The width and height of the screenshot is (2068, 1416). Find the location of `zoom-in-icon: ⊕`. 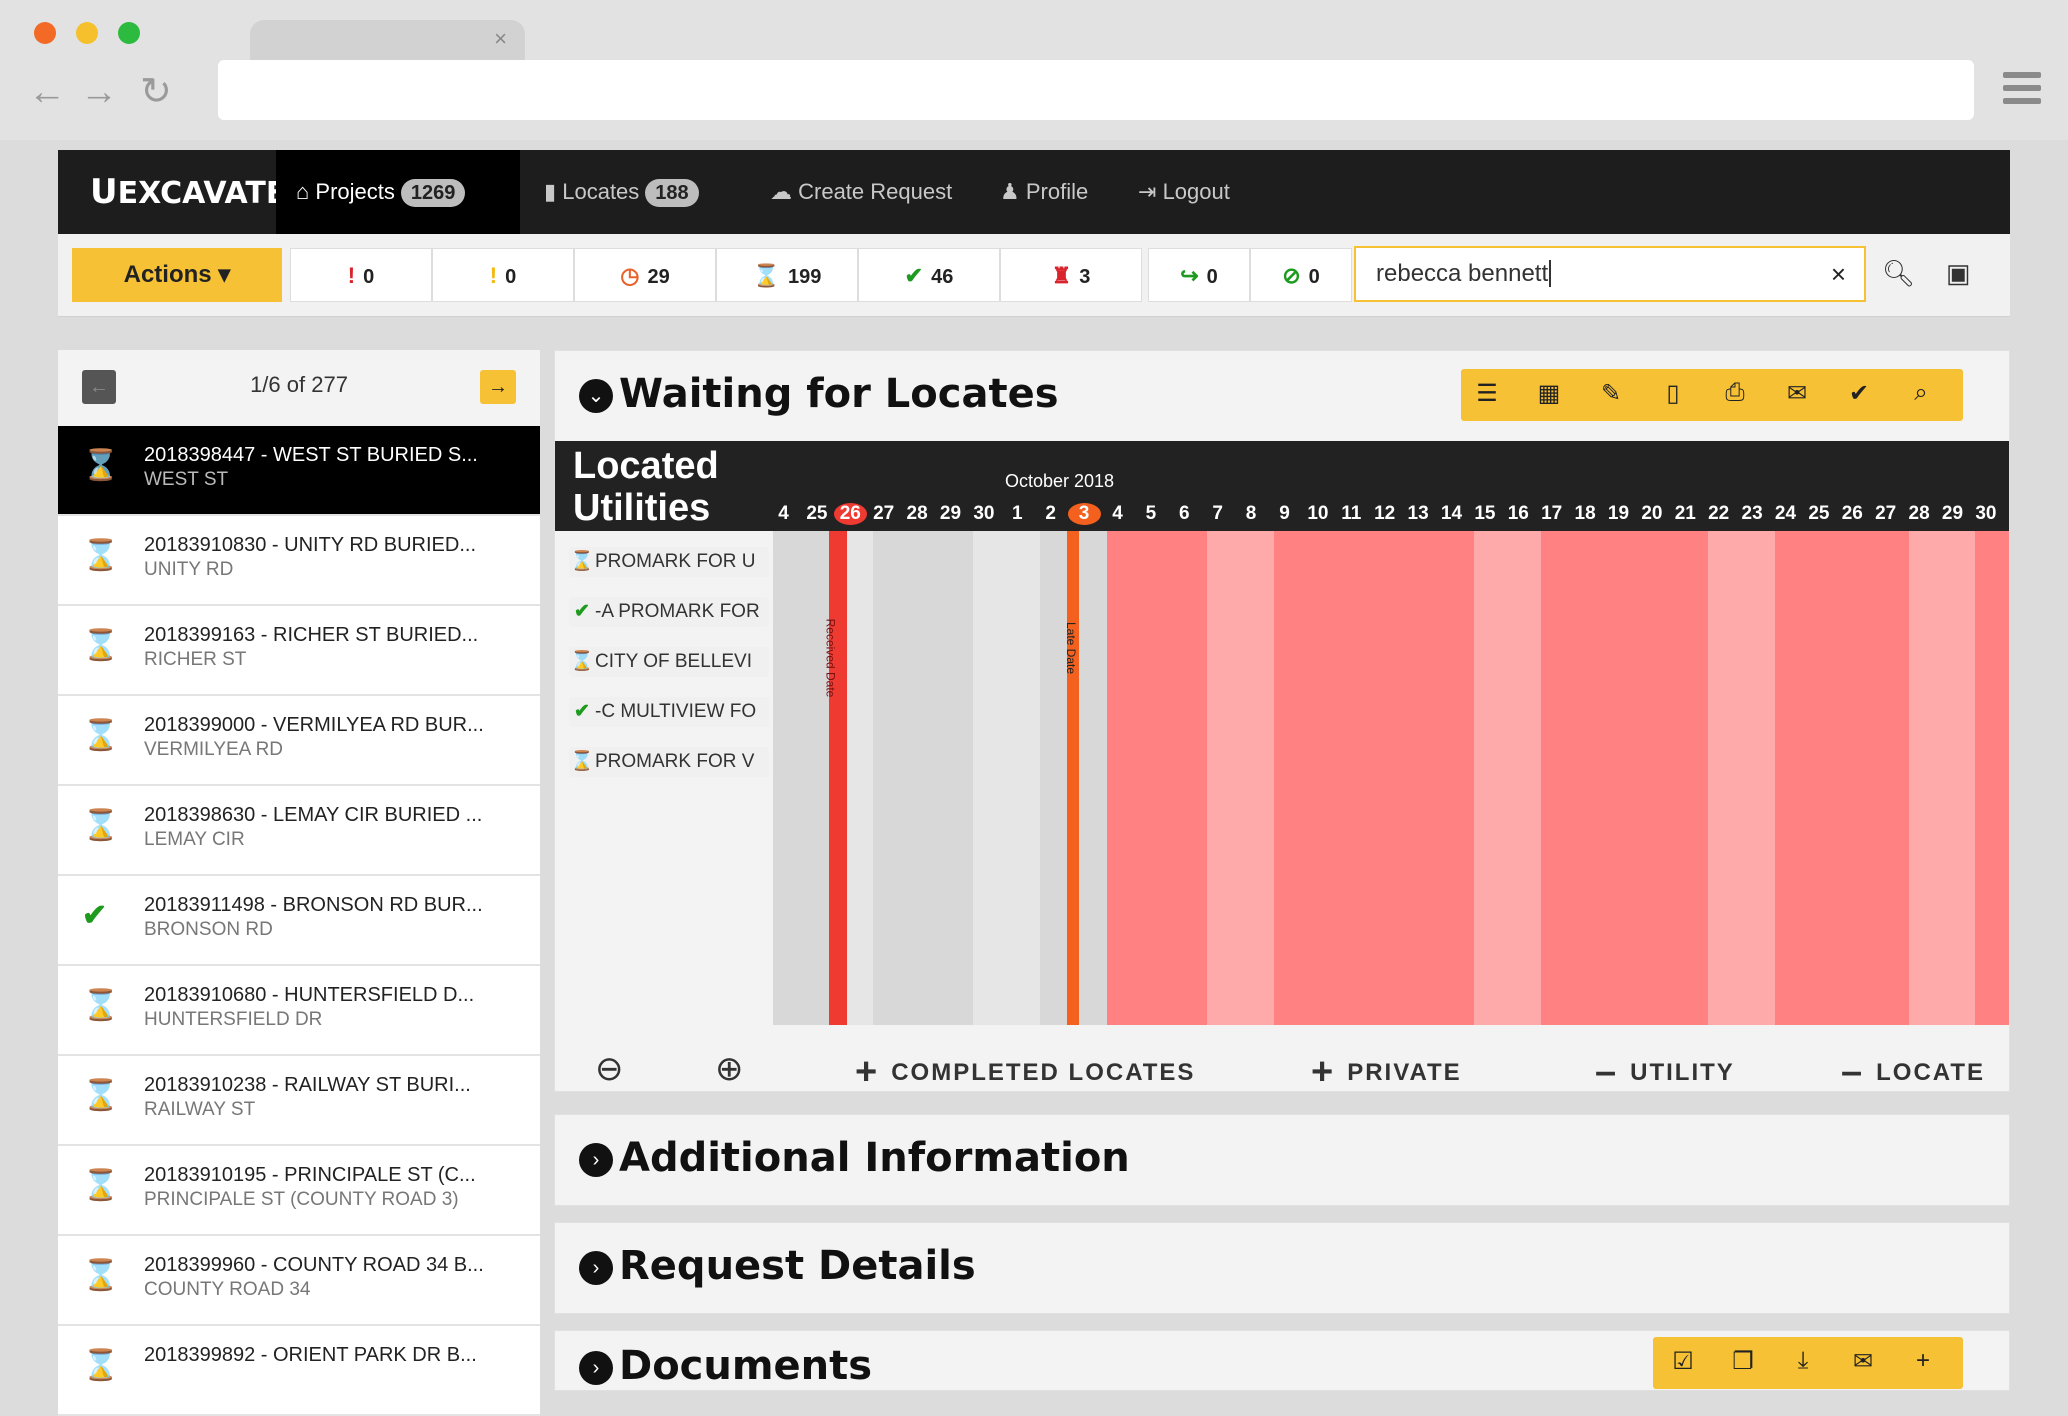

zoom-in-icon: ⊕ is located at coordinates (729, 1069).